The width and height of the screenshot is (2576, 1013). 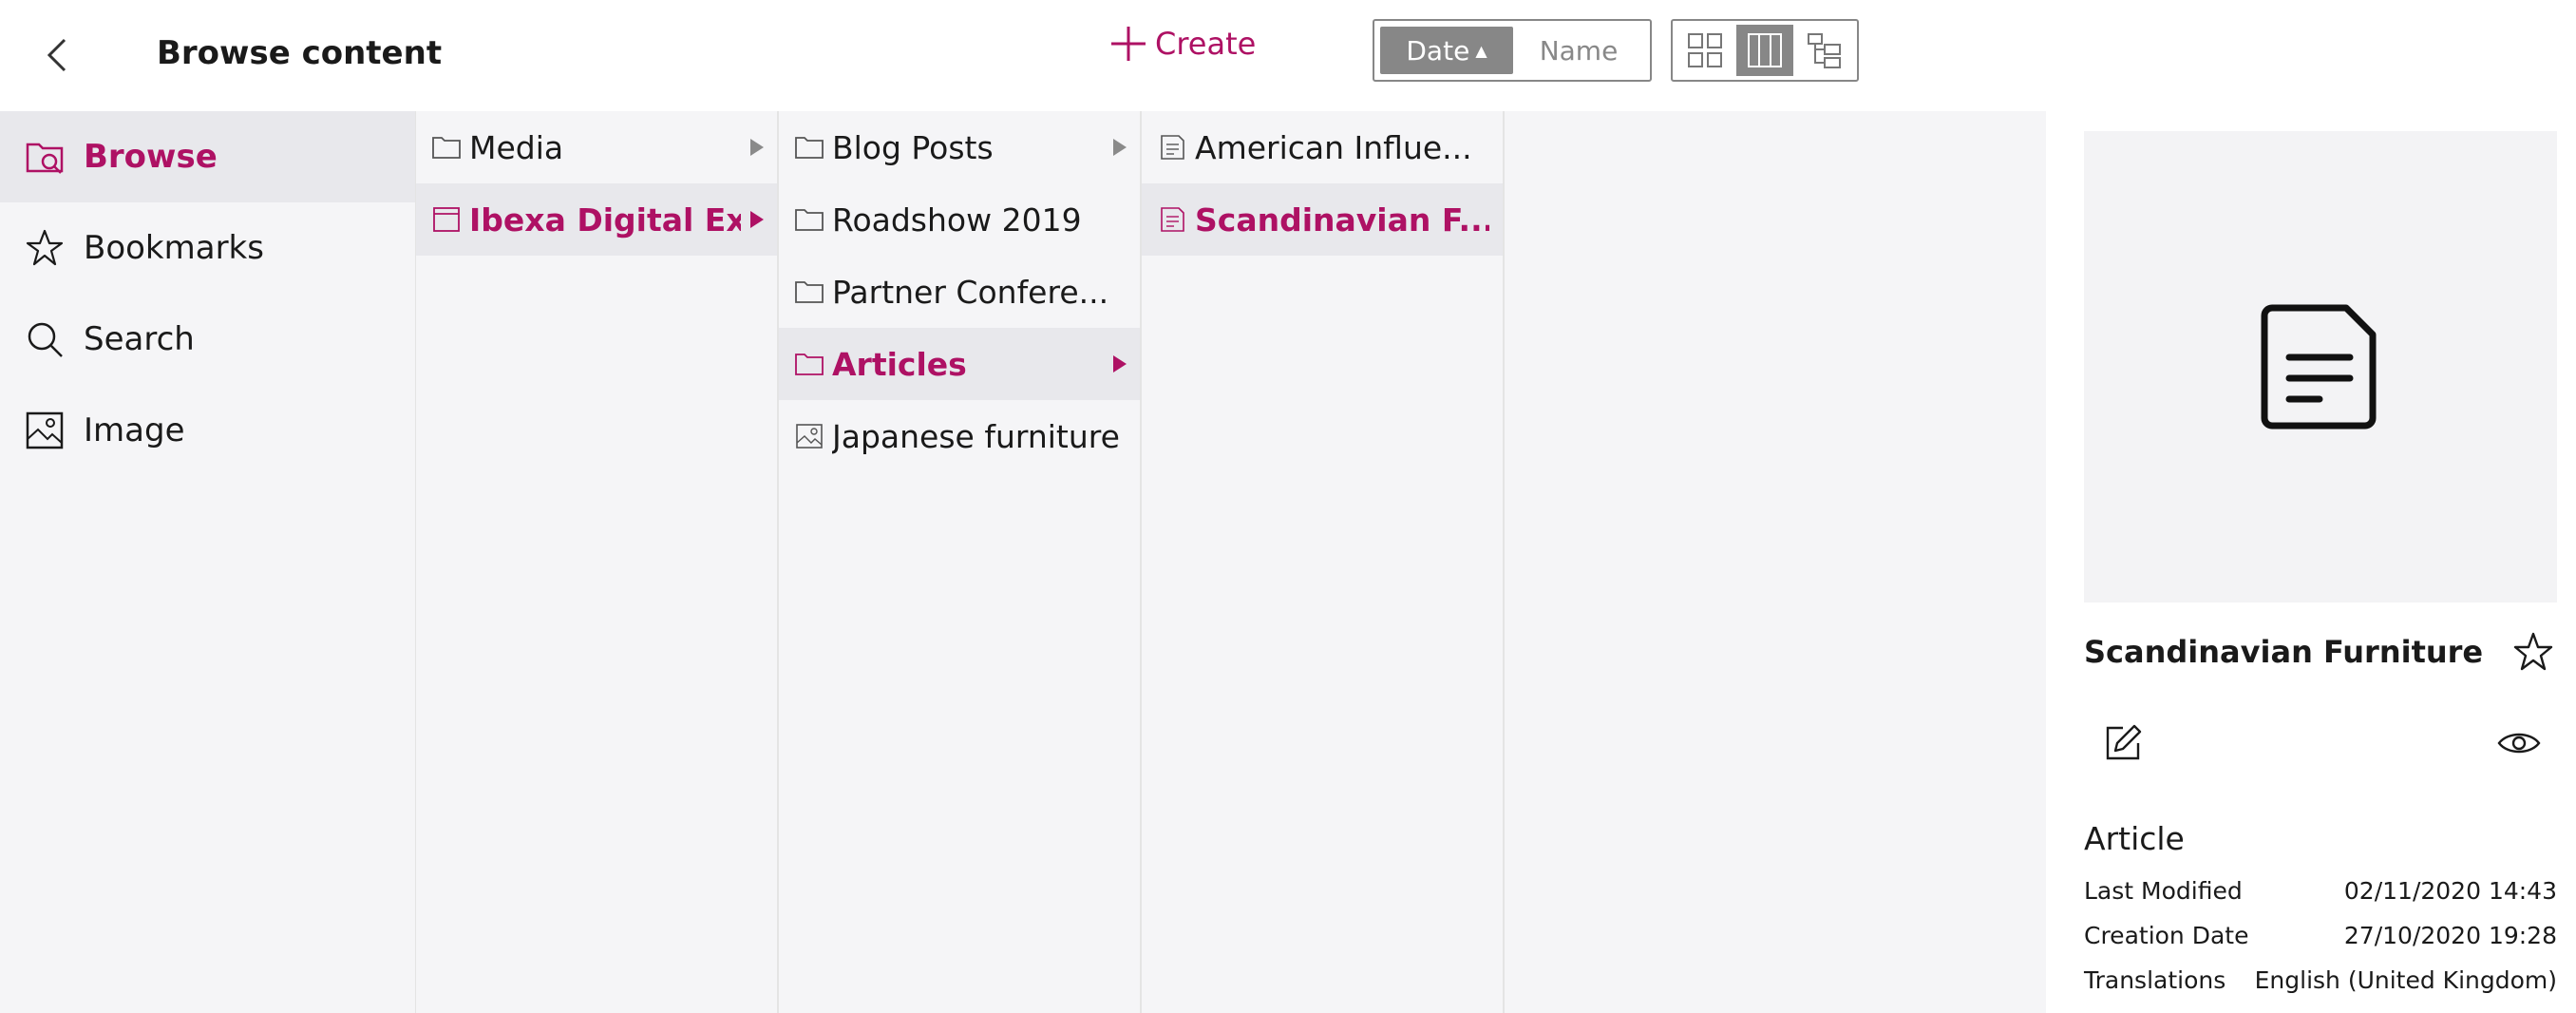 I want to click on sidebar-item-browse: Browse, so click(x=207, y=157).